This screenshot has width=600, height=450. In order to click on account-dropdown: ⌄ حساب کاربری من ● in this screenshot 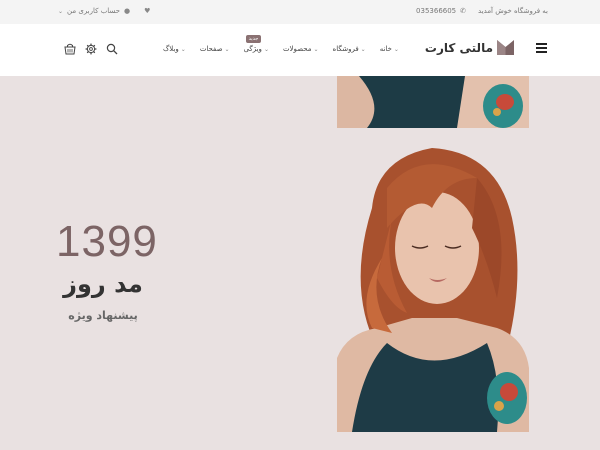, I will do `click(94, 11)`.